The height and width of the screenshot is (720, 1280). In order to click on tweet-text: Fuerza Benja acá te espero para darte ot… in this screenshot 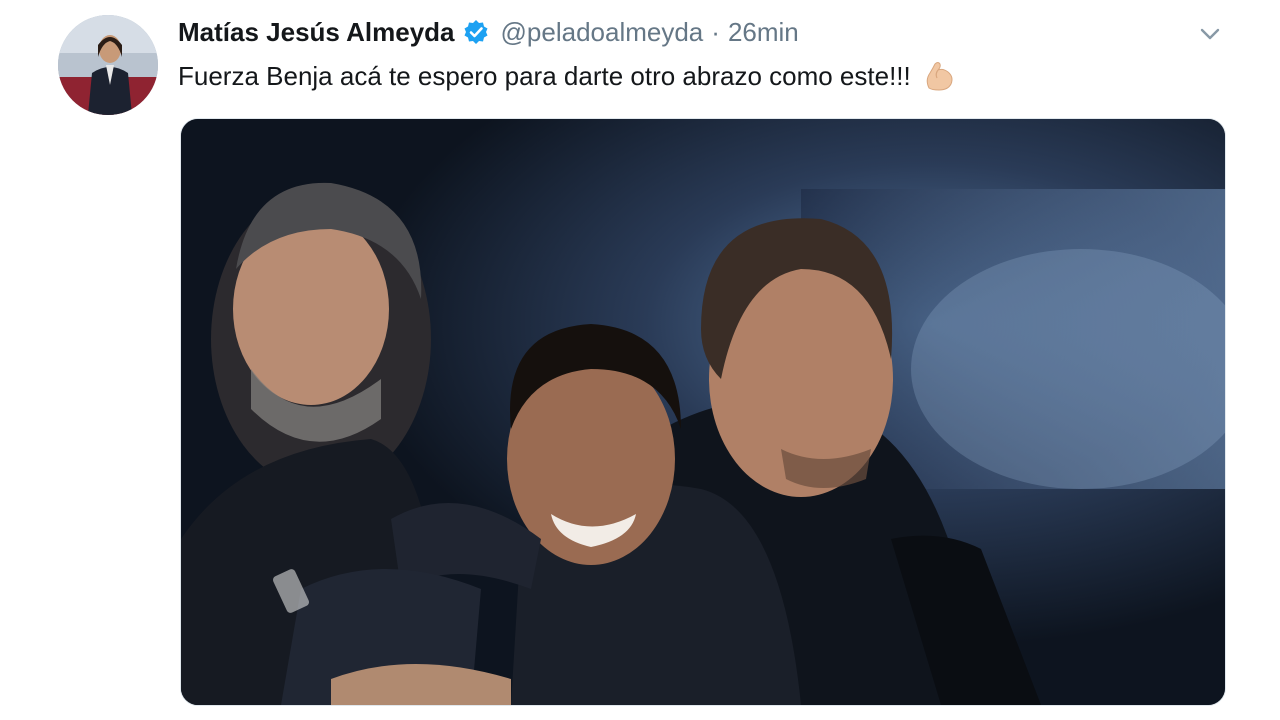, I will do `click(544, 75)`.